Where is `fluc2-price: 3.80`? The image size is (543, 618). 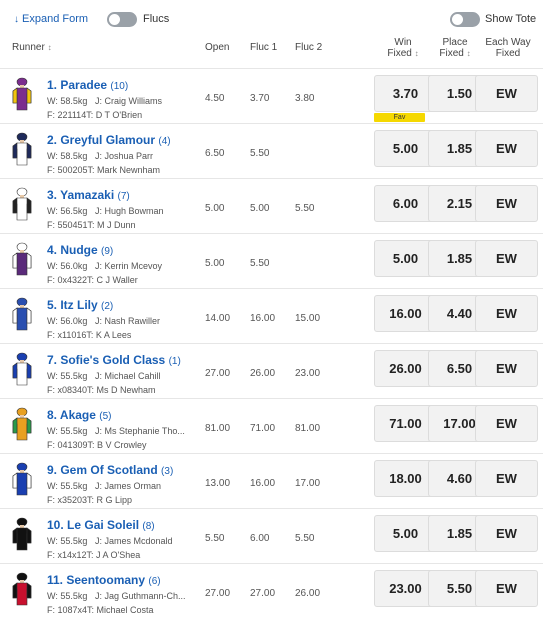 fluc2-price: 3.80 is located at coordinates (305, 98).